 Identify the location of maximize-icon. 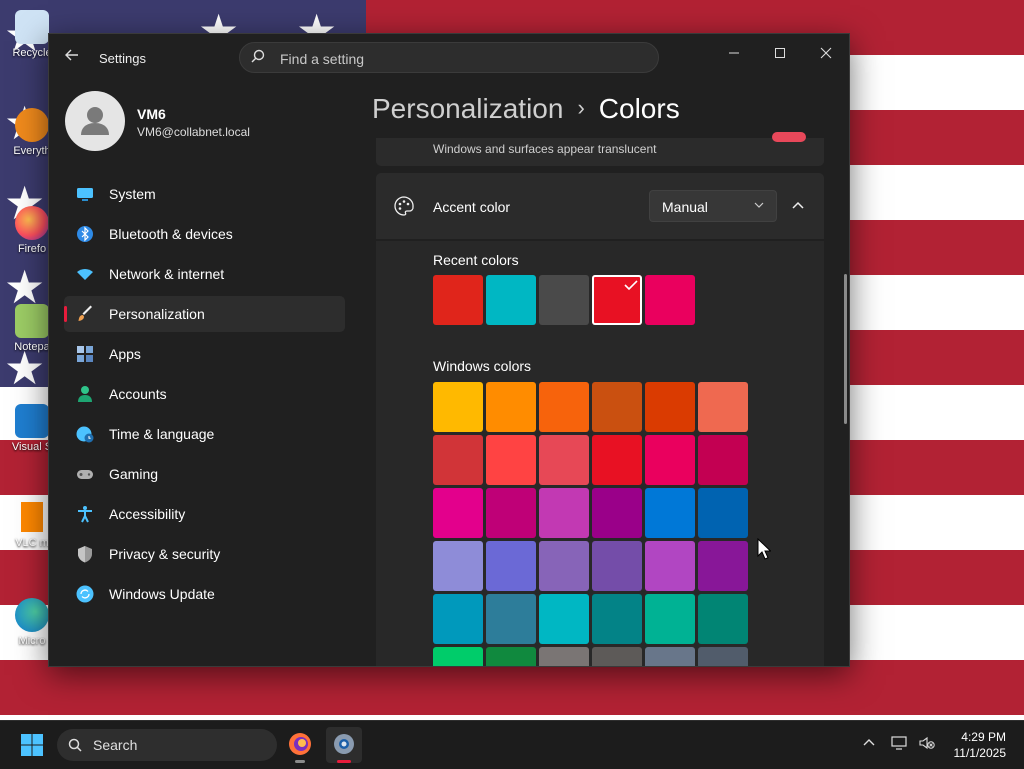
(780, 53).